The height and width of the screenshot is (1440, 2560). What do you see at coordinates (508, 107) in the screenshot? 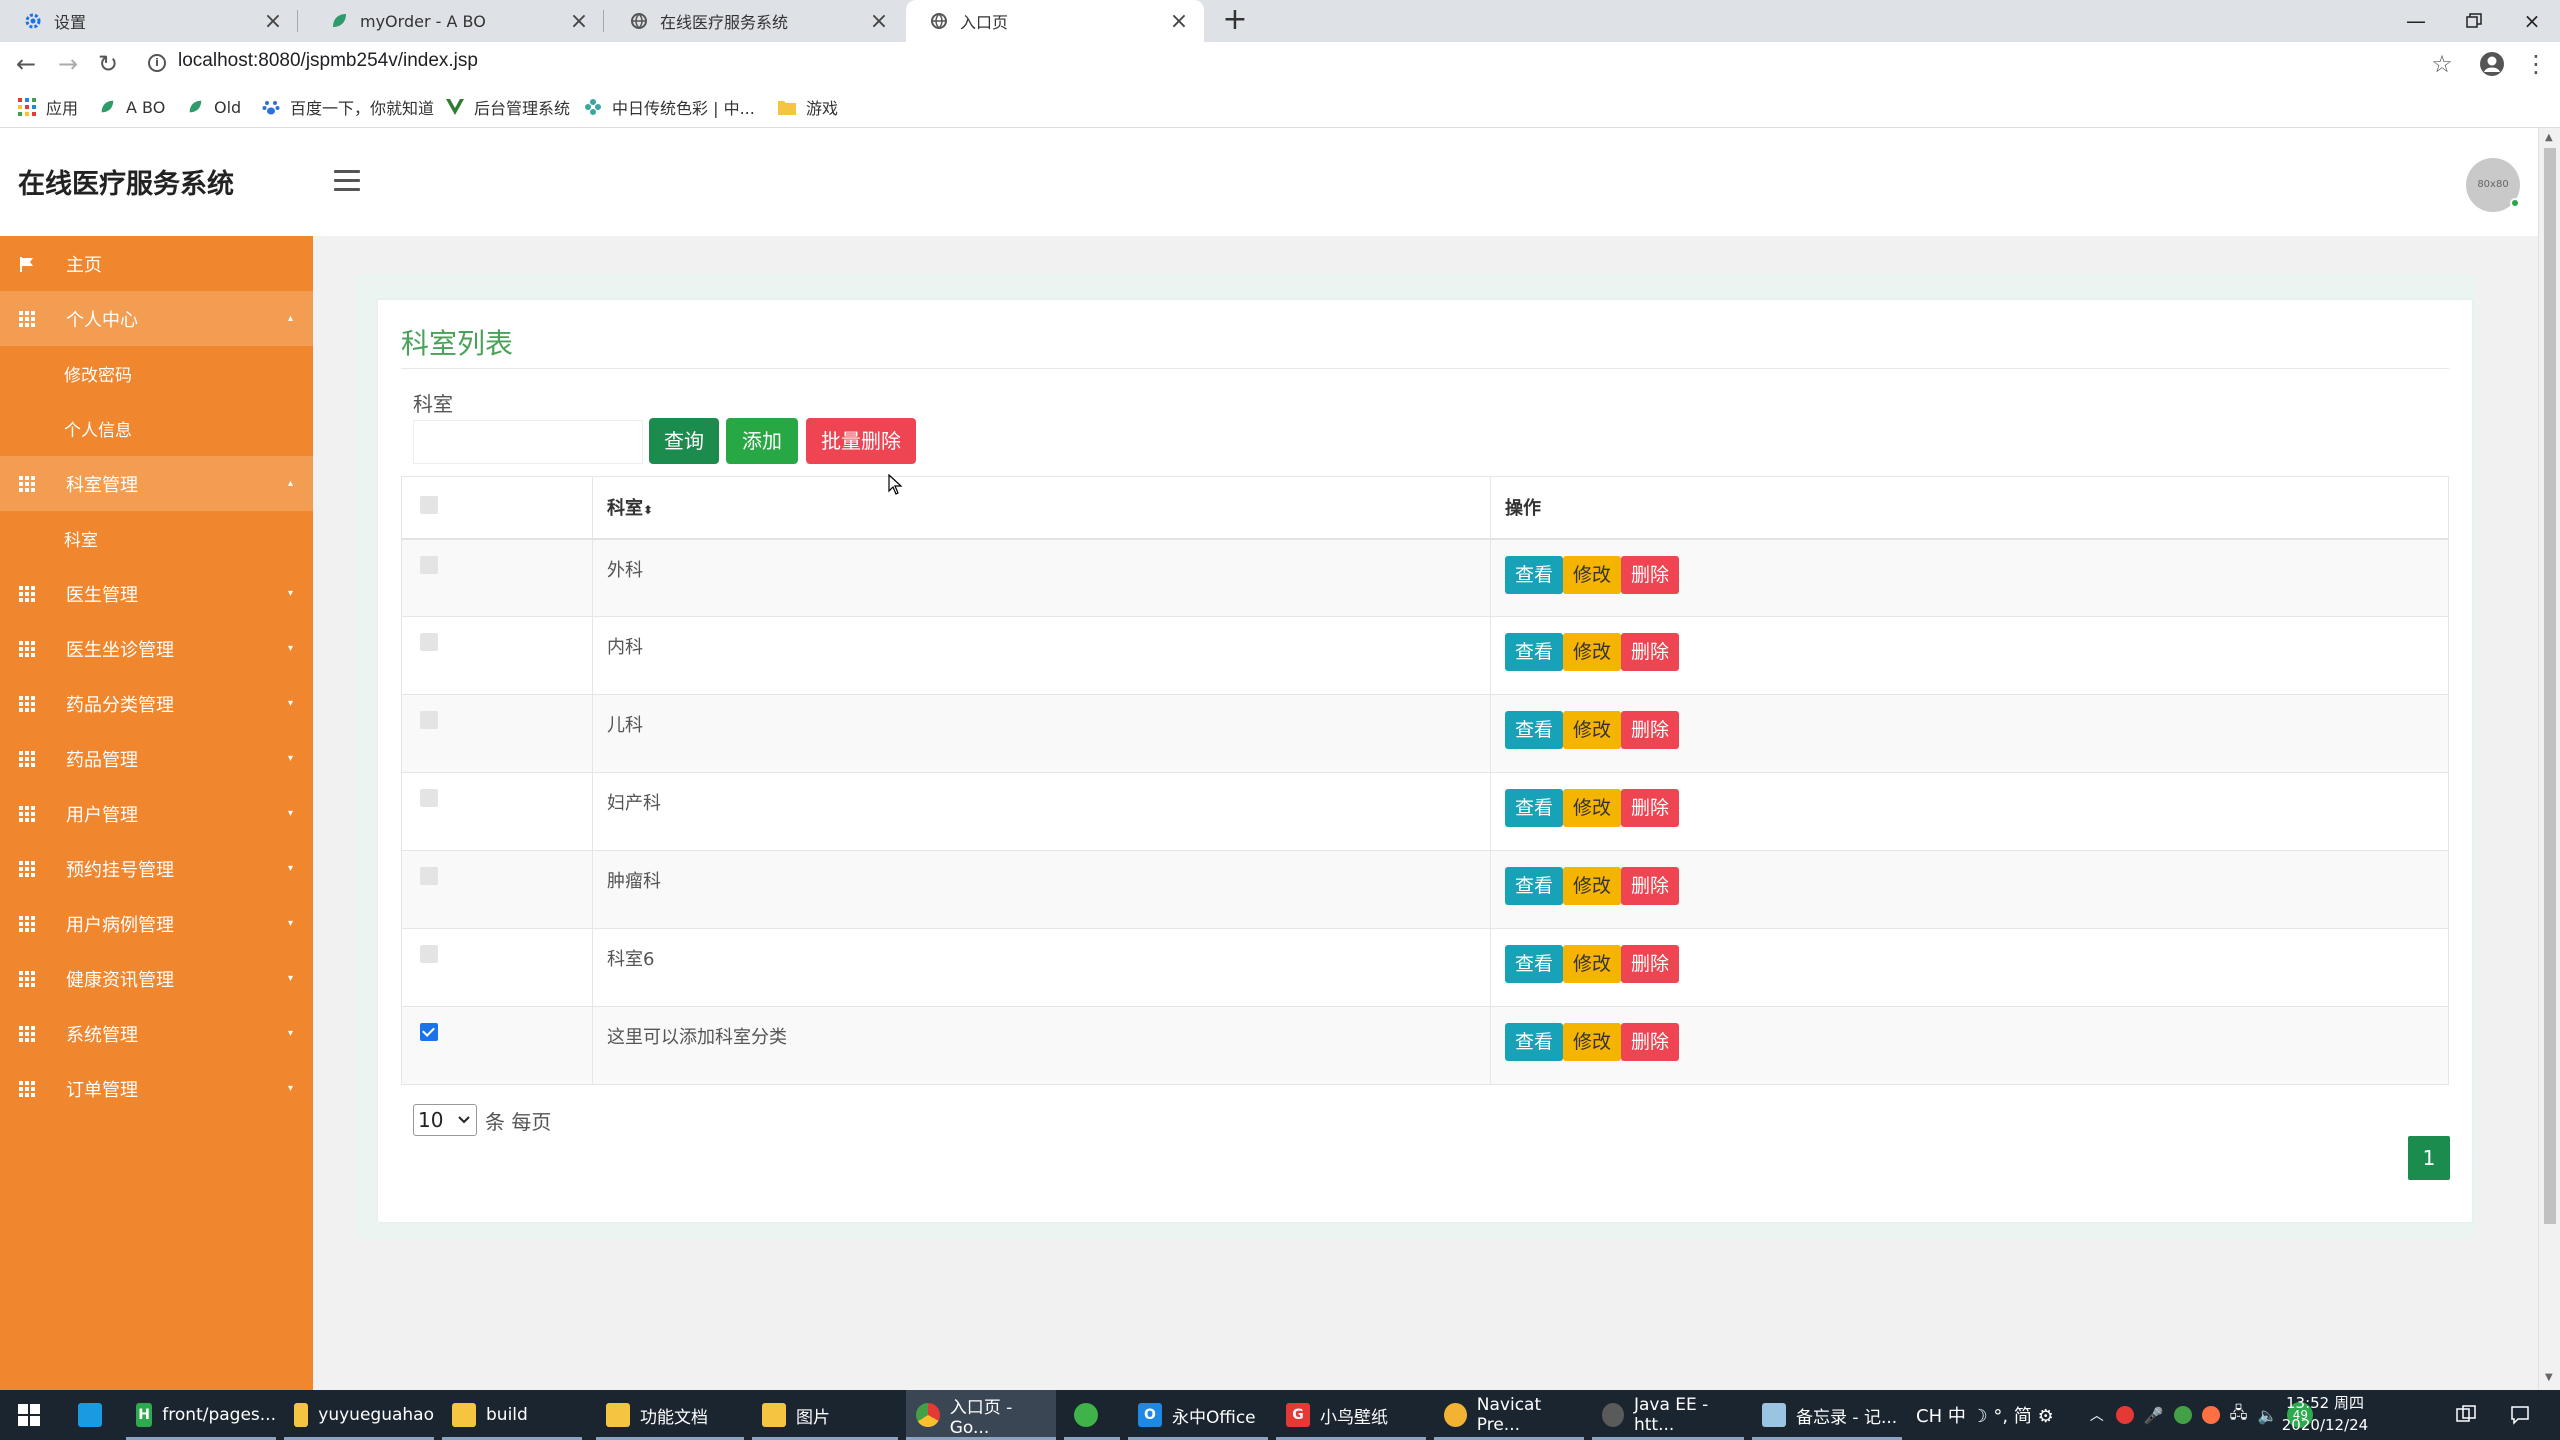
I see `bookmark-admin: 后台管理系统` at bounding box center [508, 107].